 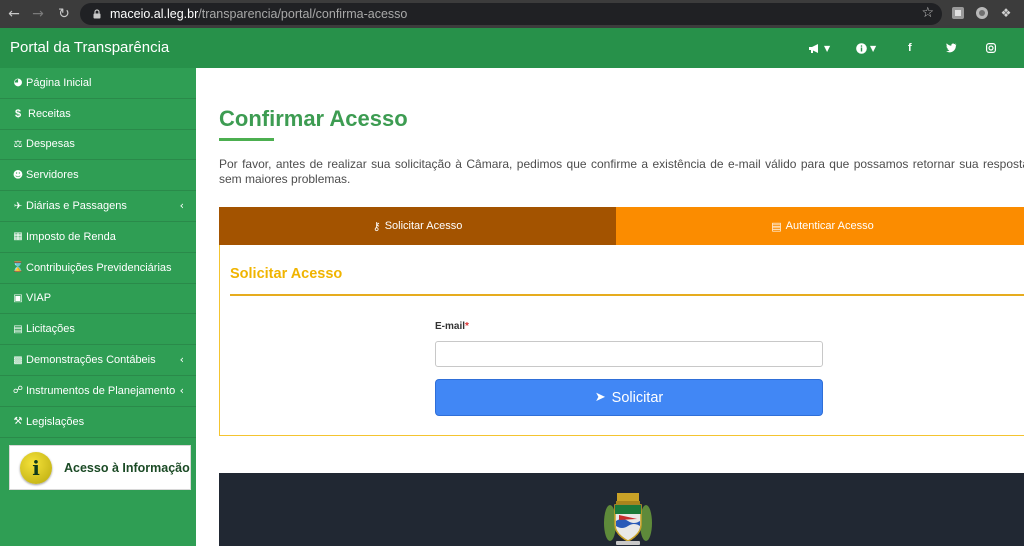 I want to click on sidebar-item-contribuicoes: ⌛ Contribuições Previdenciárias, so click(x=98, y=268).